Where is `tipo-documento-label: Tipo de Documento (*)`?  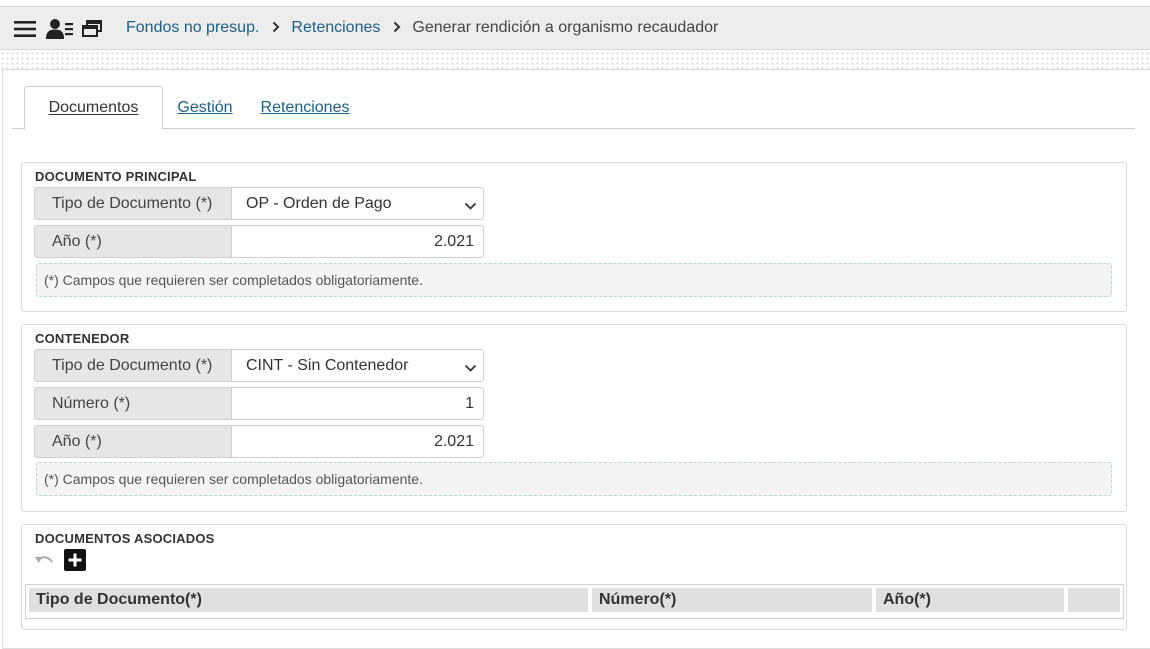 tipo-documento-label: Tipo de Documento (*) is located at coordinates (133, 203).